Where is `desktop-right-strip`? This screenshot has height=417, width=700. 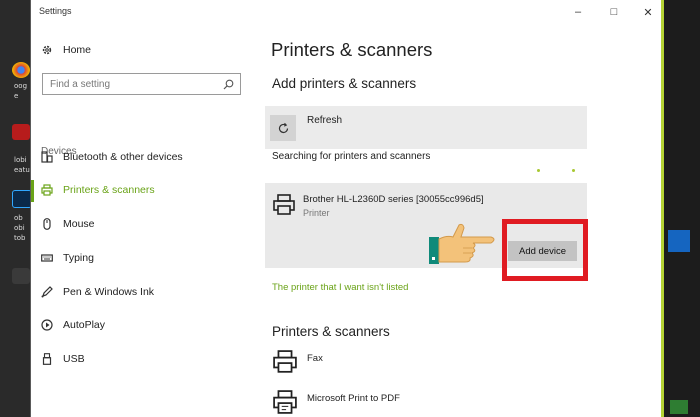
desktop-right-strip is located at coordinates (682, 208).